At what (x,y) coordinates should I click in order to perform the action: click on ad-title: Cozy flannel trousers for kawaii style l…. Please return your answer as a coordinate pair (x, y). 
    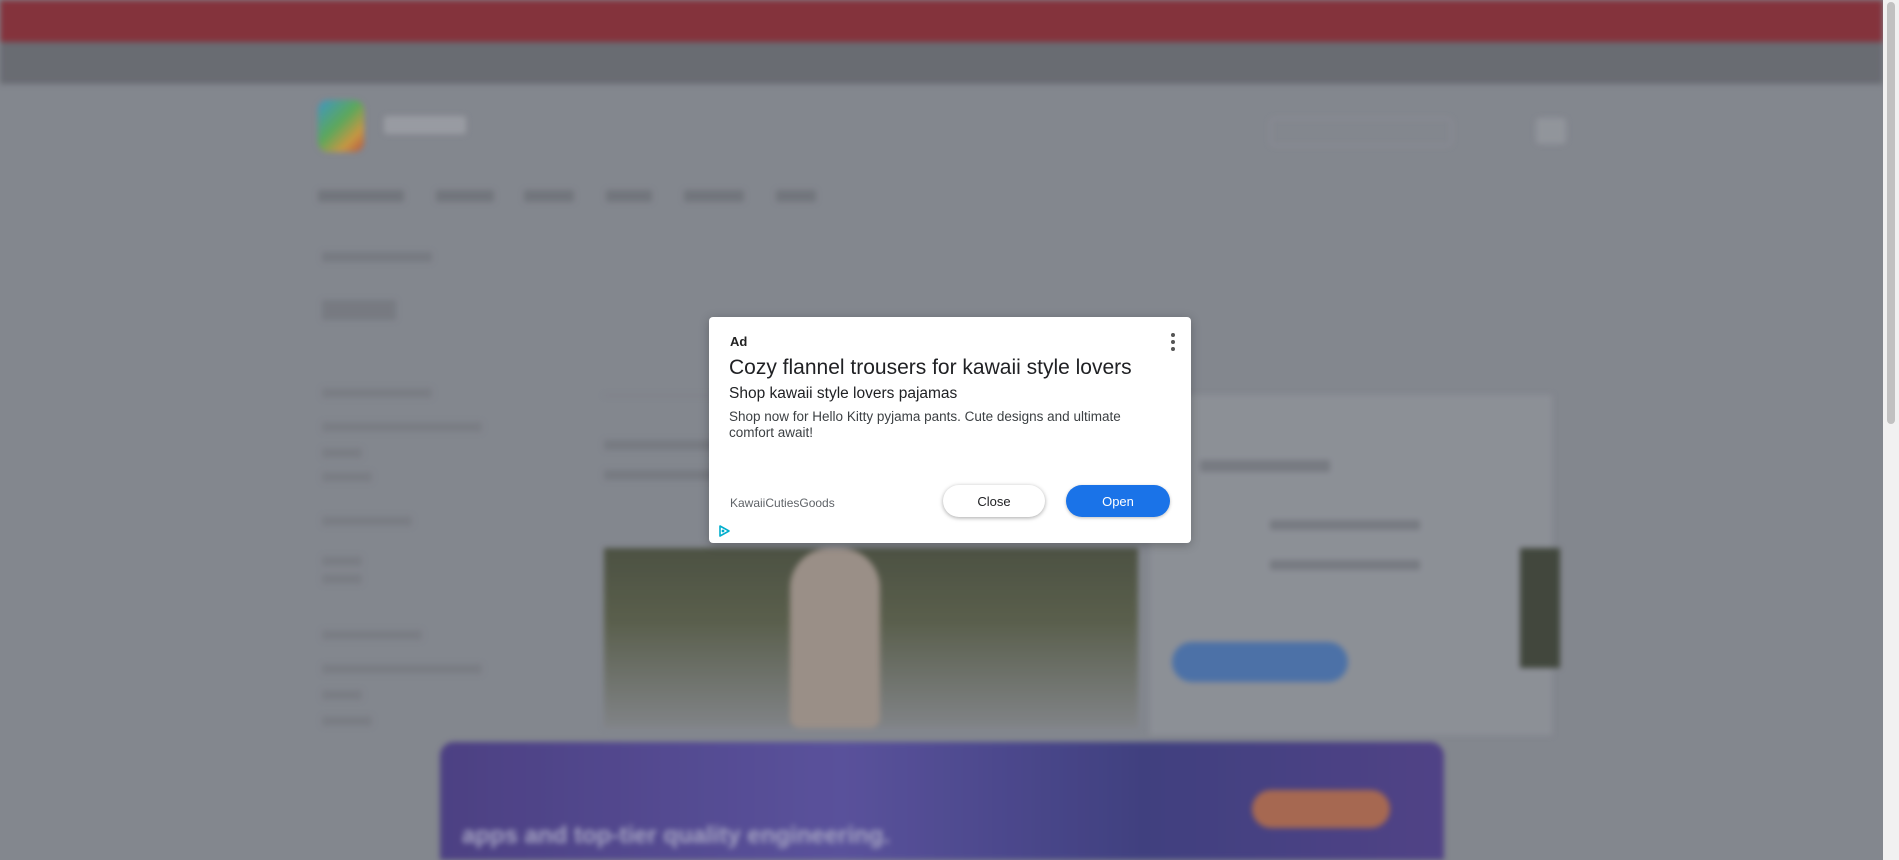
    Looking at the image, I should click on (930, 368).